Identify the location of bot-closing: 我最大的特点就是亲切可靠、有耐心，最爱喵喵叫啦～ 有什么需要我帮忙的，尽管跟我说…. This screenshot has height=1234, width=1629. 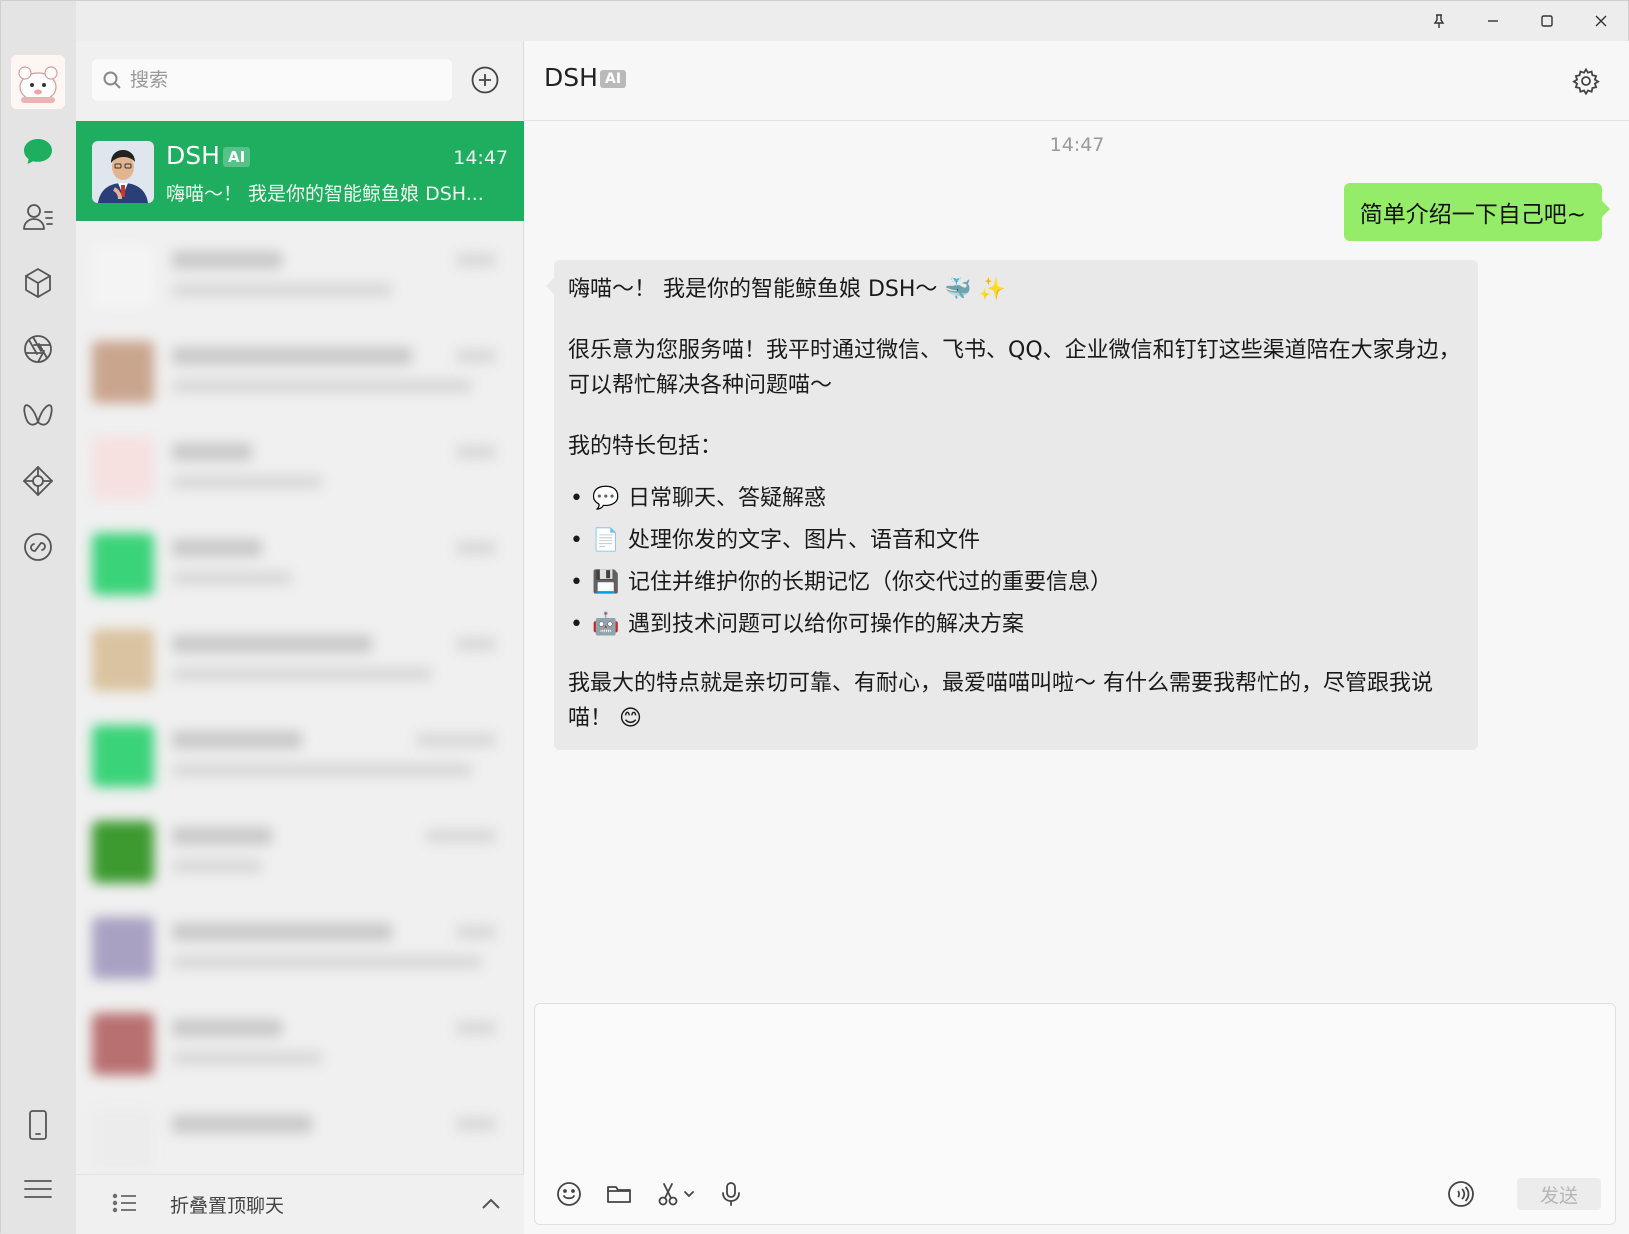
(1000, 701).